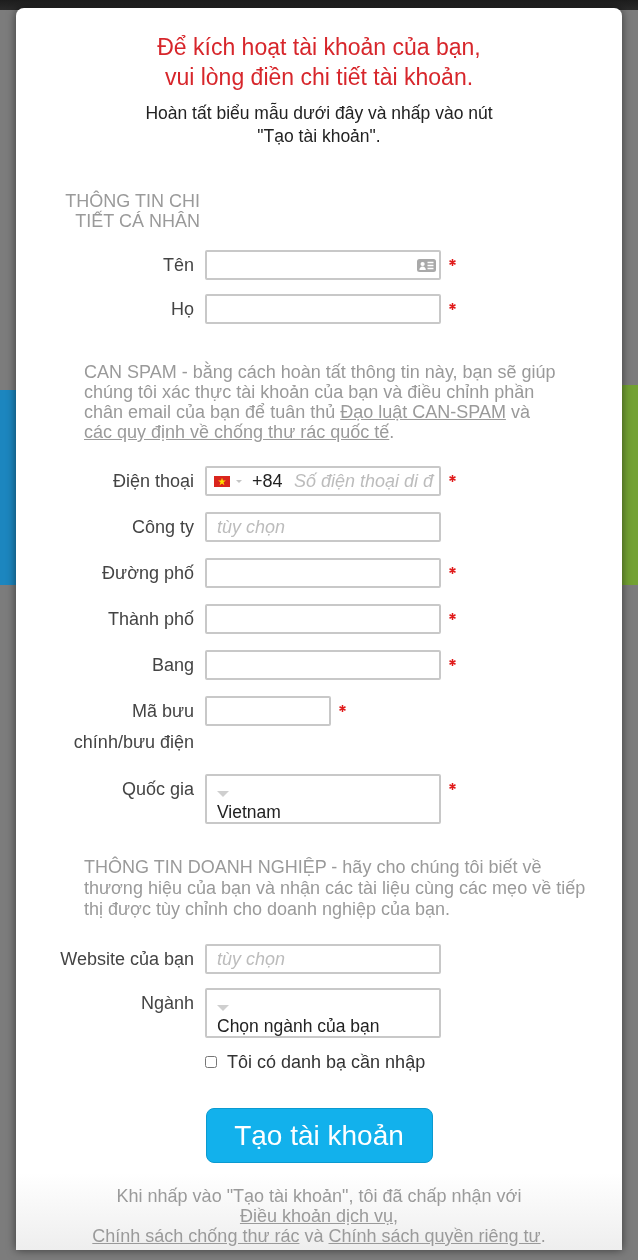  Describe the element at coordinates (335, 888) in the screenshot. I see `business-notice: THÔNG TIN DOANH NGHIỆP - hãy cho chúng tôi biết về thương hiệu của bạn và nhận các tài liệu cùng các mẹo về tiếp thị được tùy chỉnh cho doanh nghiệp của bạn.` at that location.